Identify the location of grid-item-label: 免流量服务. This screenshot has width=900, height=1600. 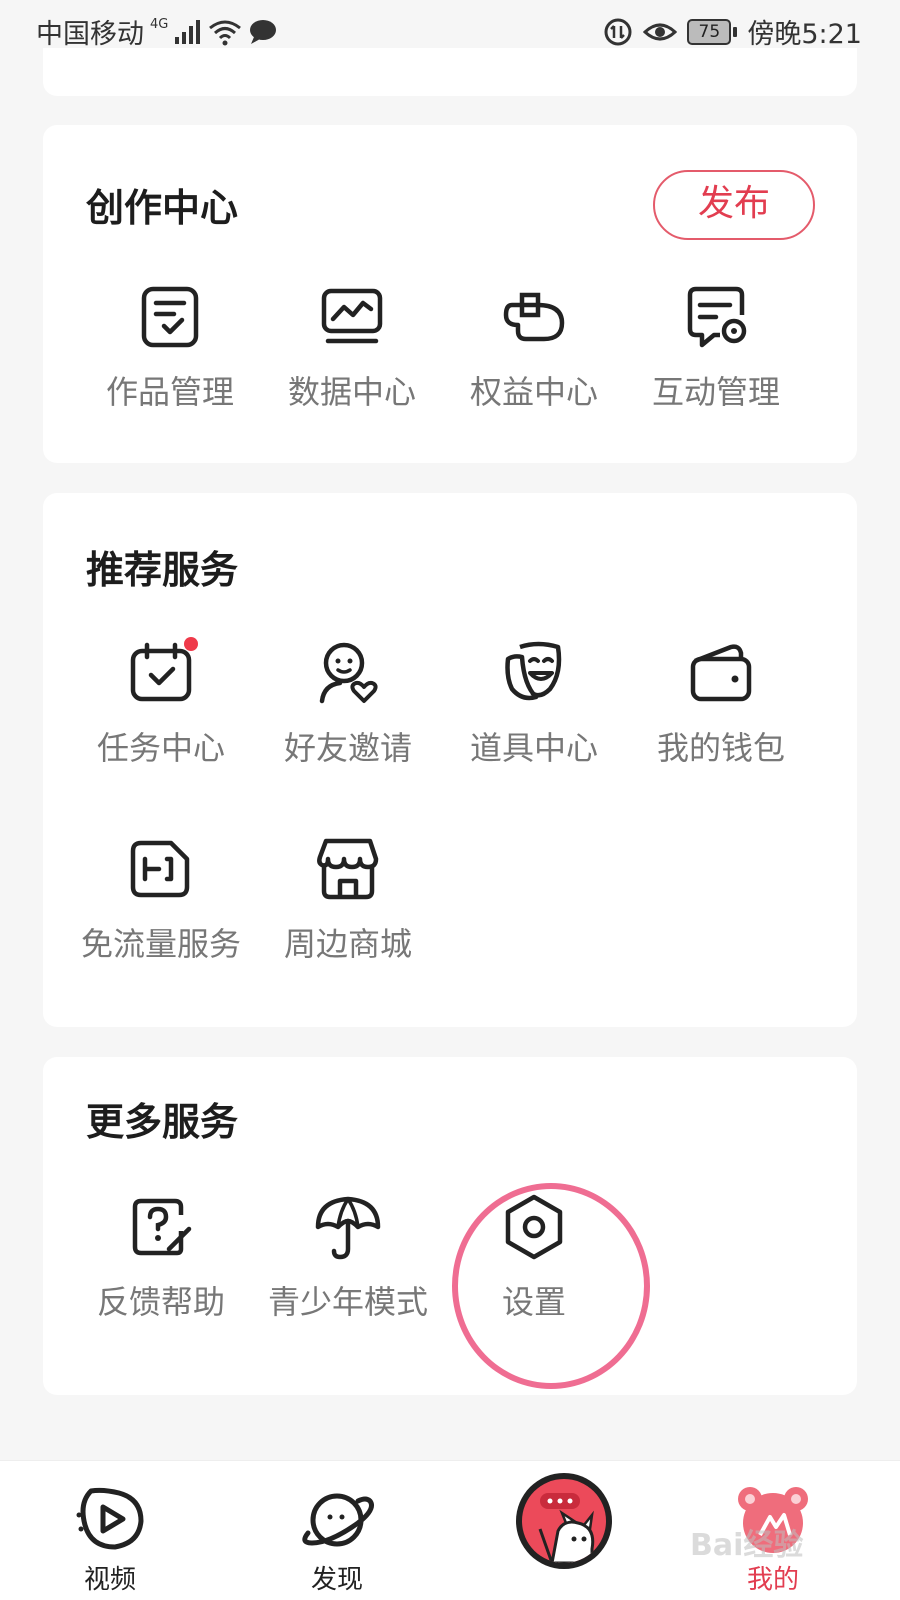
(160, 944).